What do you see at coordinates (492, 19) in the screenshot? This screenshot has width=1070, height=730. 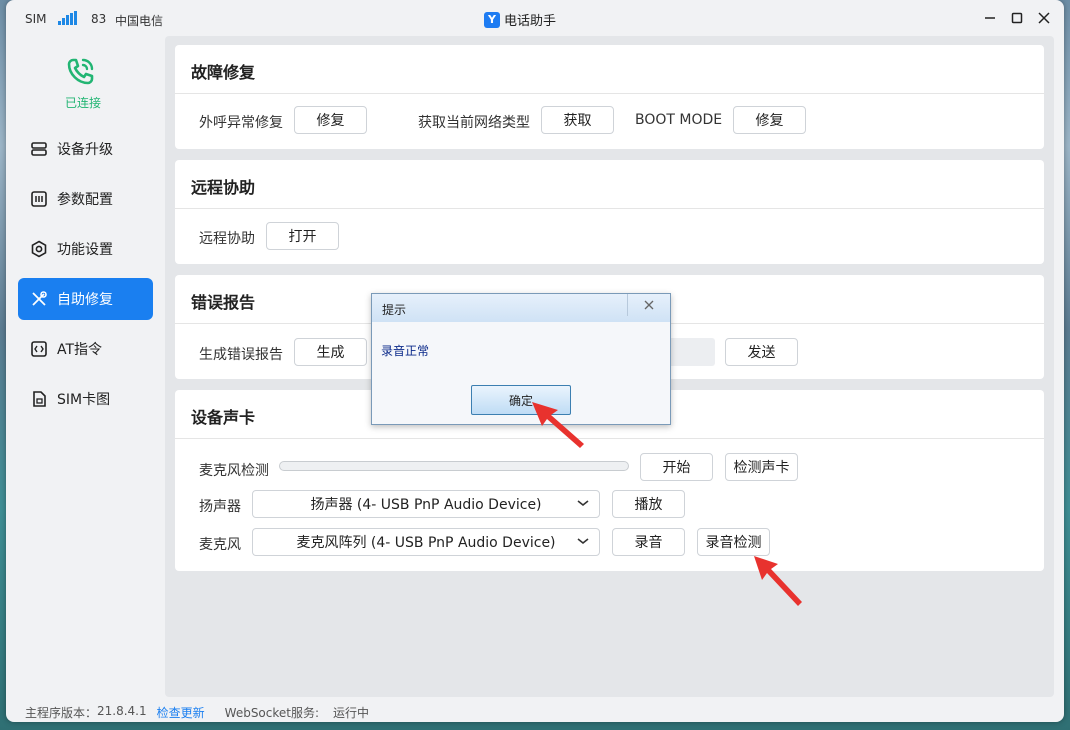 I see `app-logo-icon: Y` at bounding box center [492, 19].